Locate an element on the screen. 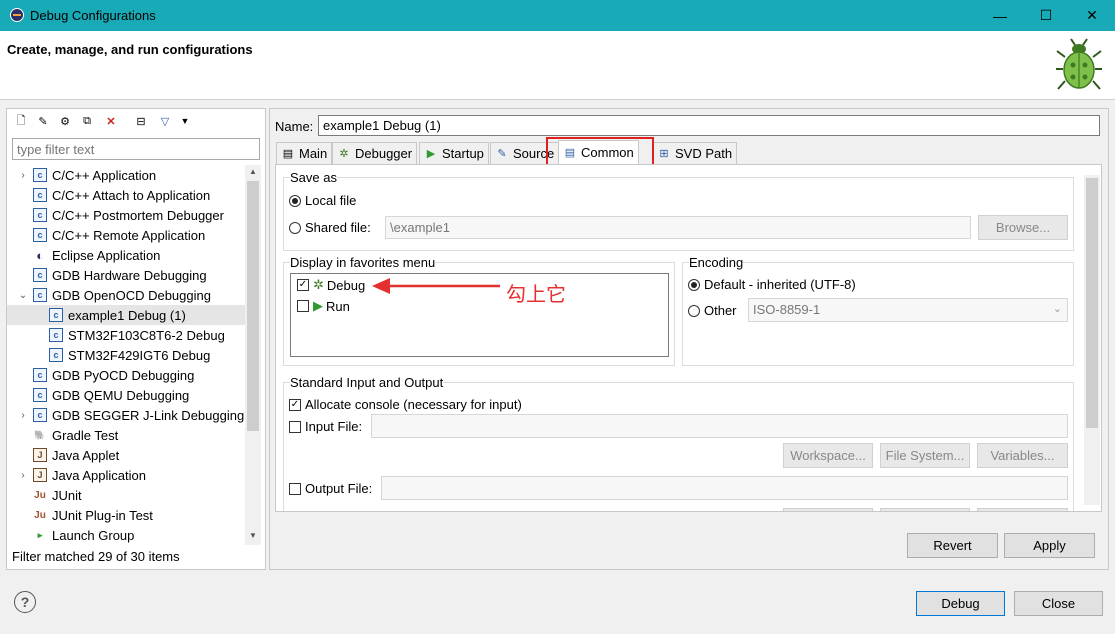  favorite-debug-checkbox: ✓ ✲ Debug is located at coordinates (331, 285).